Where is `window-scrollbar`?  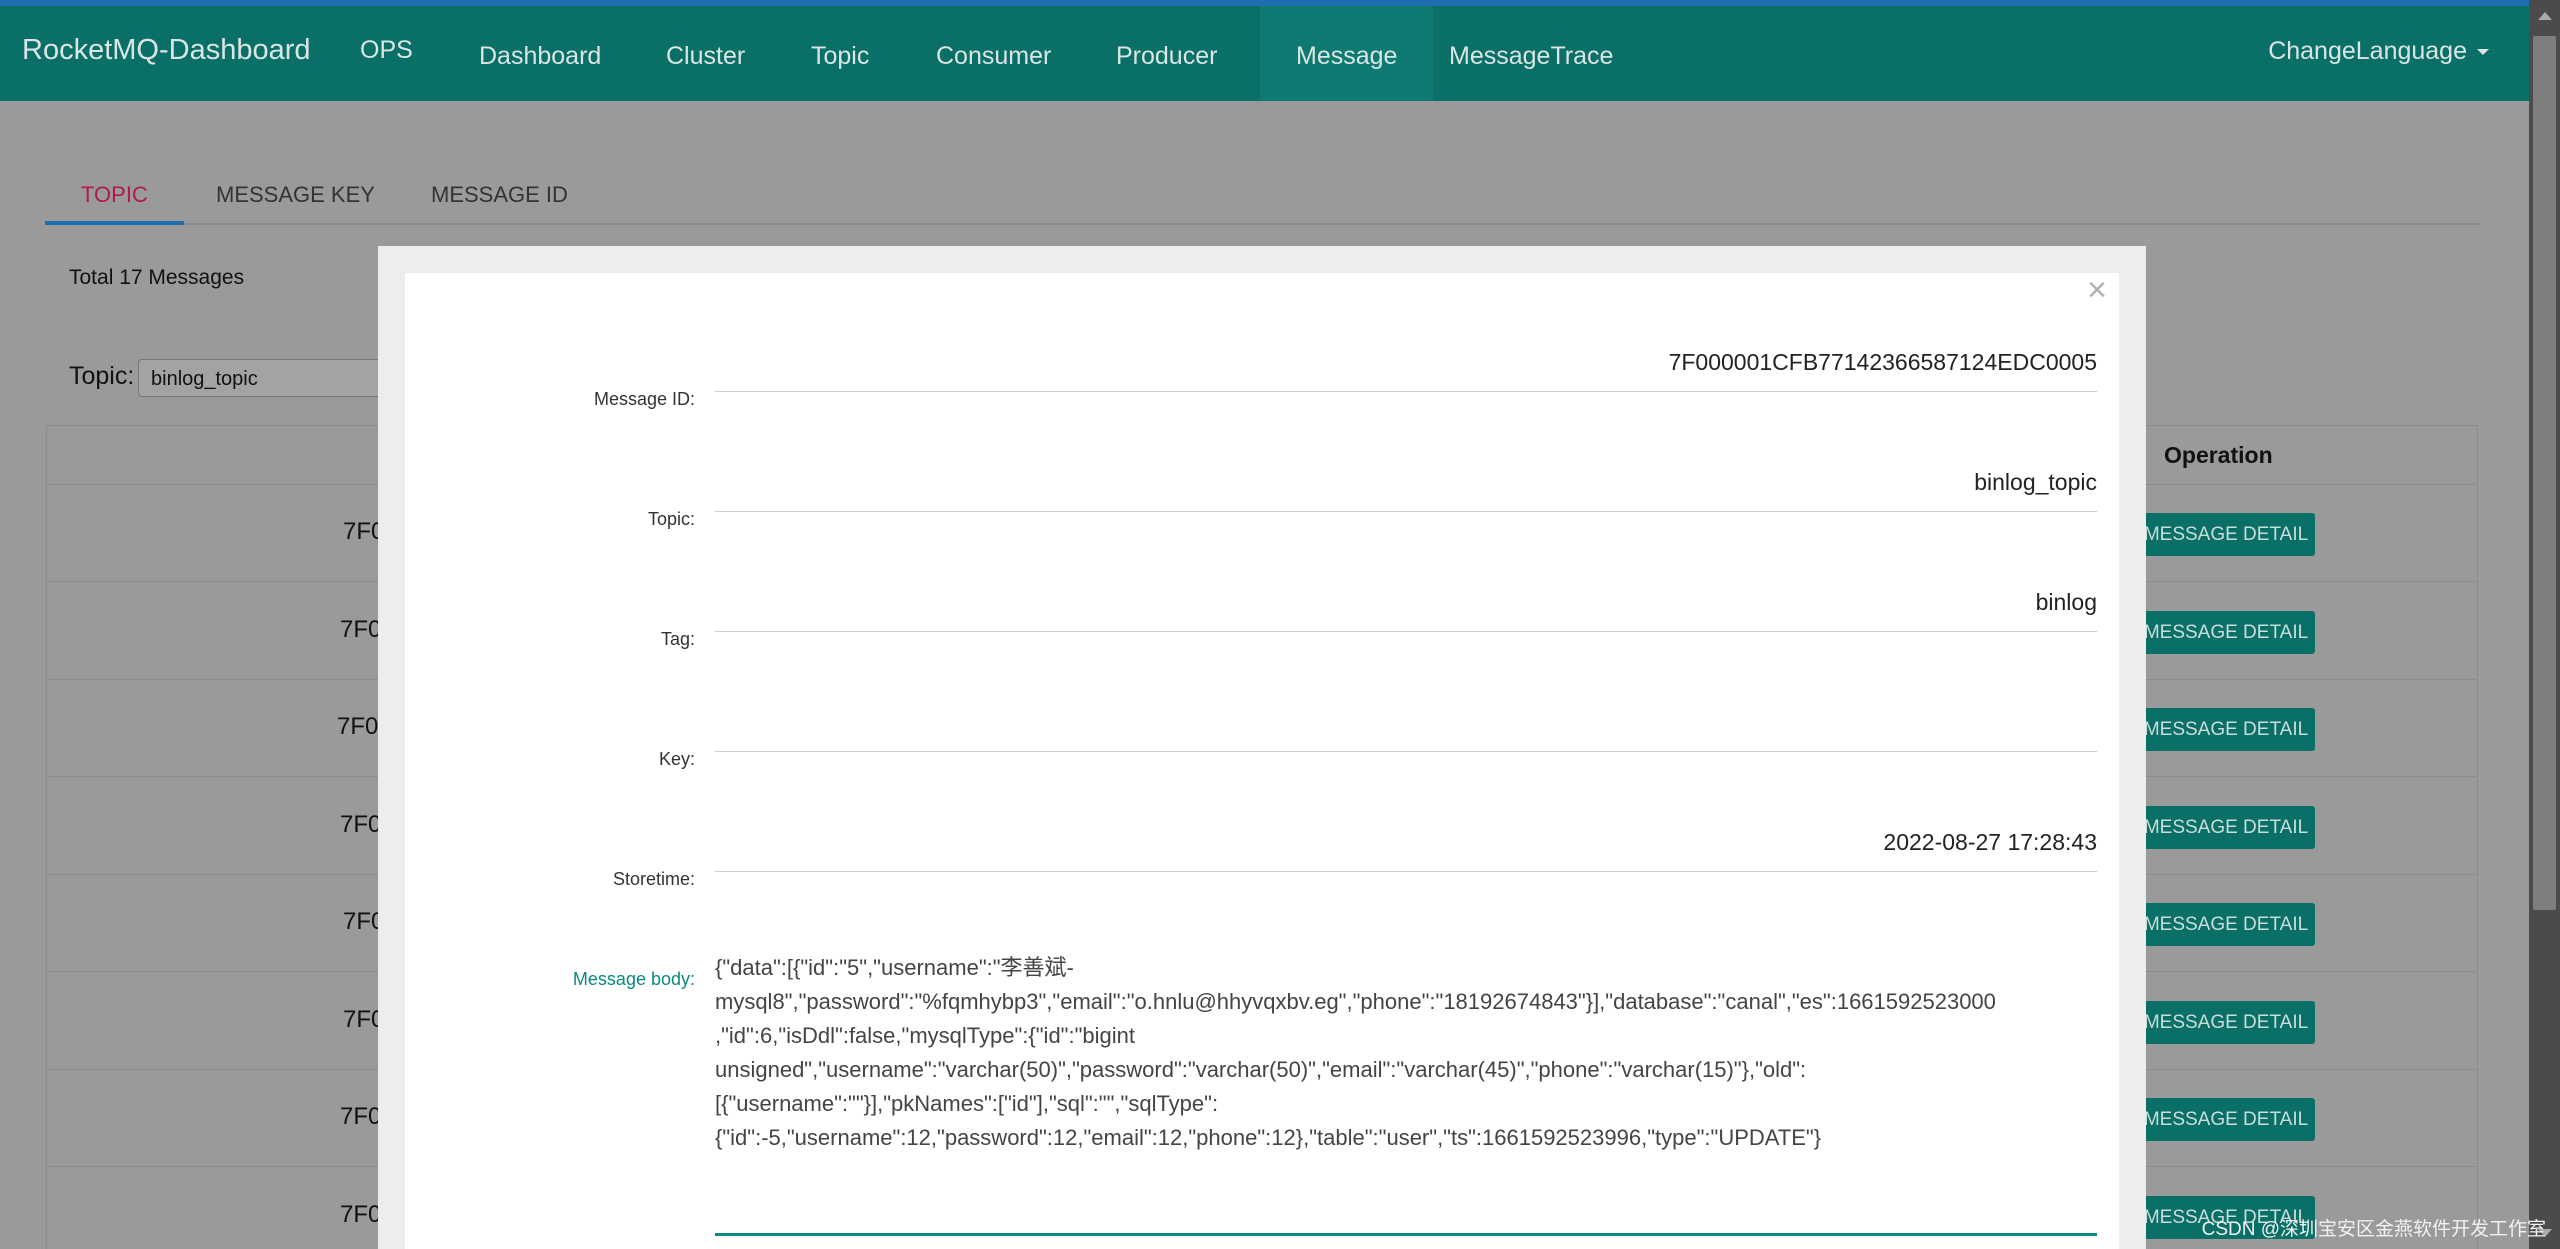
window-scrollbar is located at coordinates (2544, 624).